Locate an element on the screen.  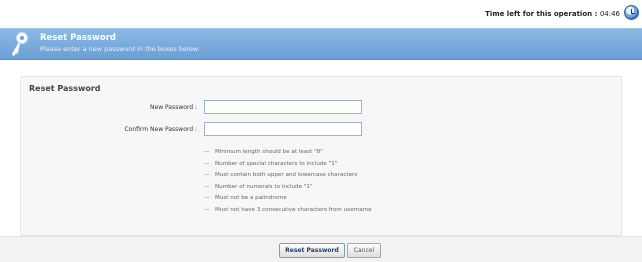
key-icon is located at coordinates (19, 44).